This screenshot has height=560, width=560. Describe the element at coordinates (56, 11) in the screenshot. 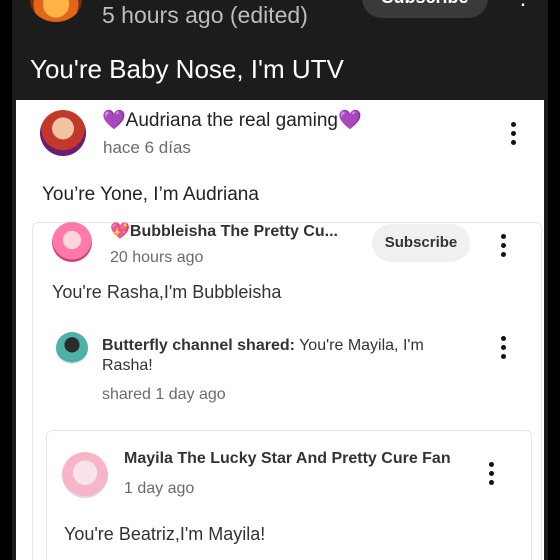

I see `channel-avatar` at that location.